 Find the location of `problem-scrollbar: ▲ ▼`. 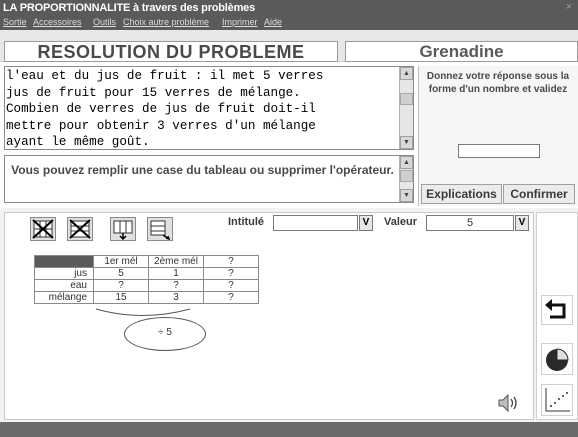

problem-scrollbar: ▲ ▼ is located at coordinates (406, 108).